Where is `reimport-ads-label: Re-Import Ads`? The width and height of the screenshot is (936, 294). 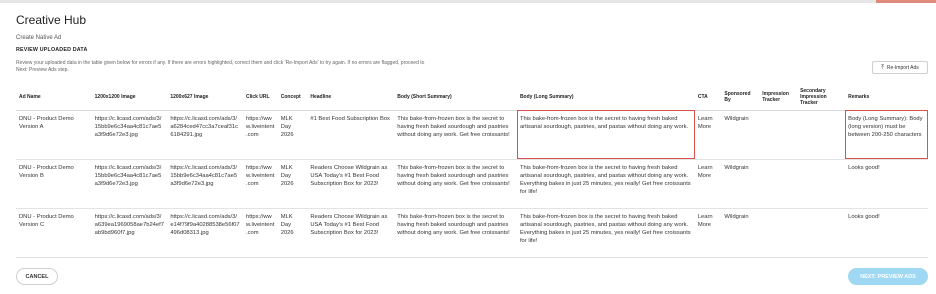 reimport-ads-label: Re-Import Ads is located at coordinates (902, 67).